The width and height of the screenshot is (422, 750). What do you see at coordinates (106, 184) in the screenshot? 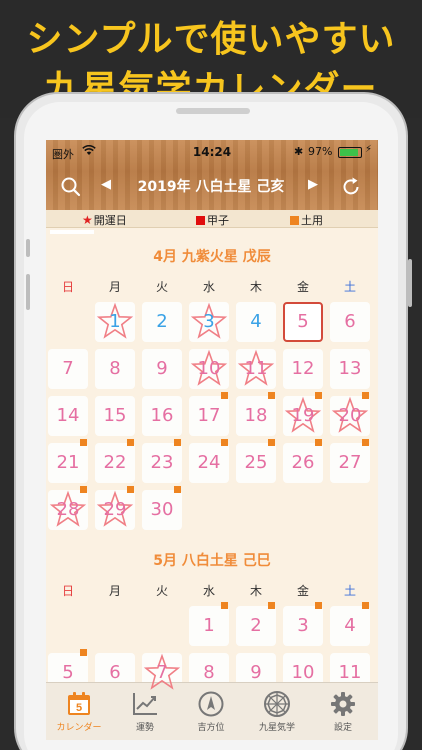
I see `prev-year-button: ◀` at bounding box center [106, 184].